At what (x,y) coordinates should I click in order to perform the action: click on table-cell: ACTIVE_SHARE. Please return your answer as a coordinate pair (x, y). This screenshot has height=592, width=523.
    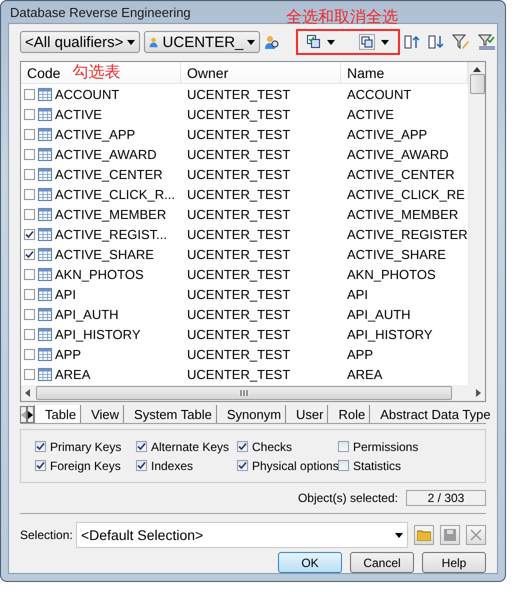
    Looking at the image, I should click on (396, 254).